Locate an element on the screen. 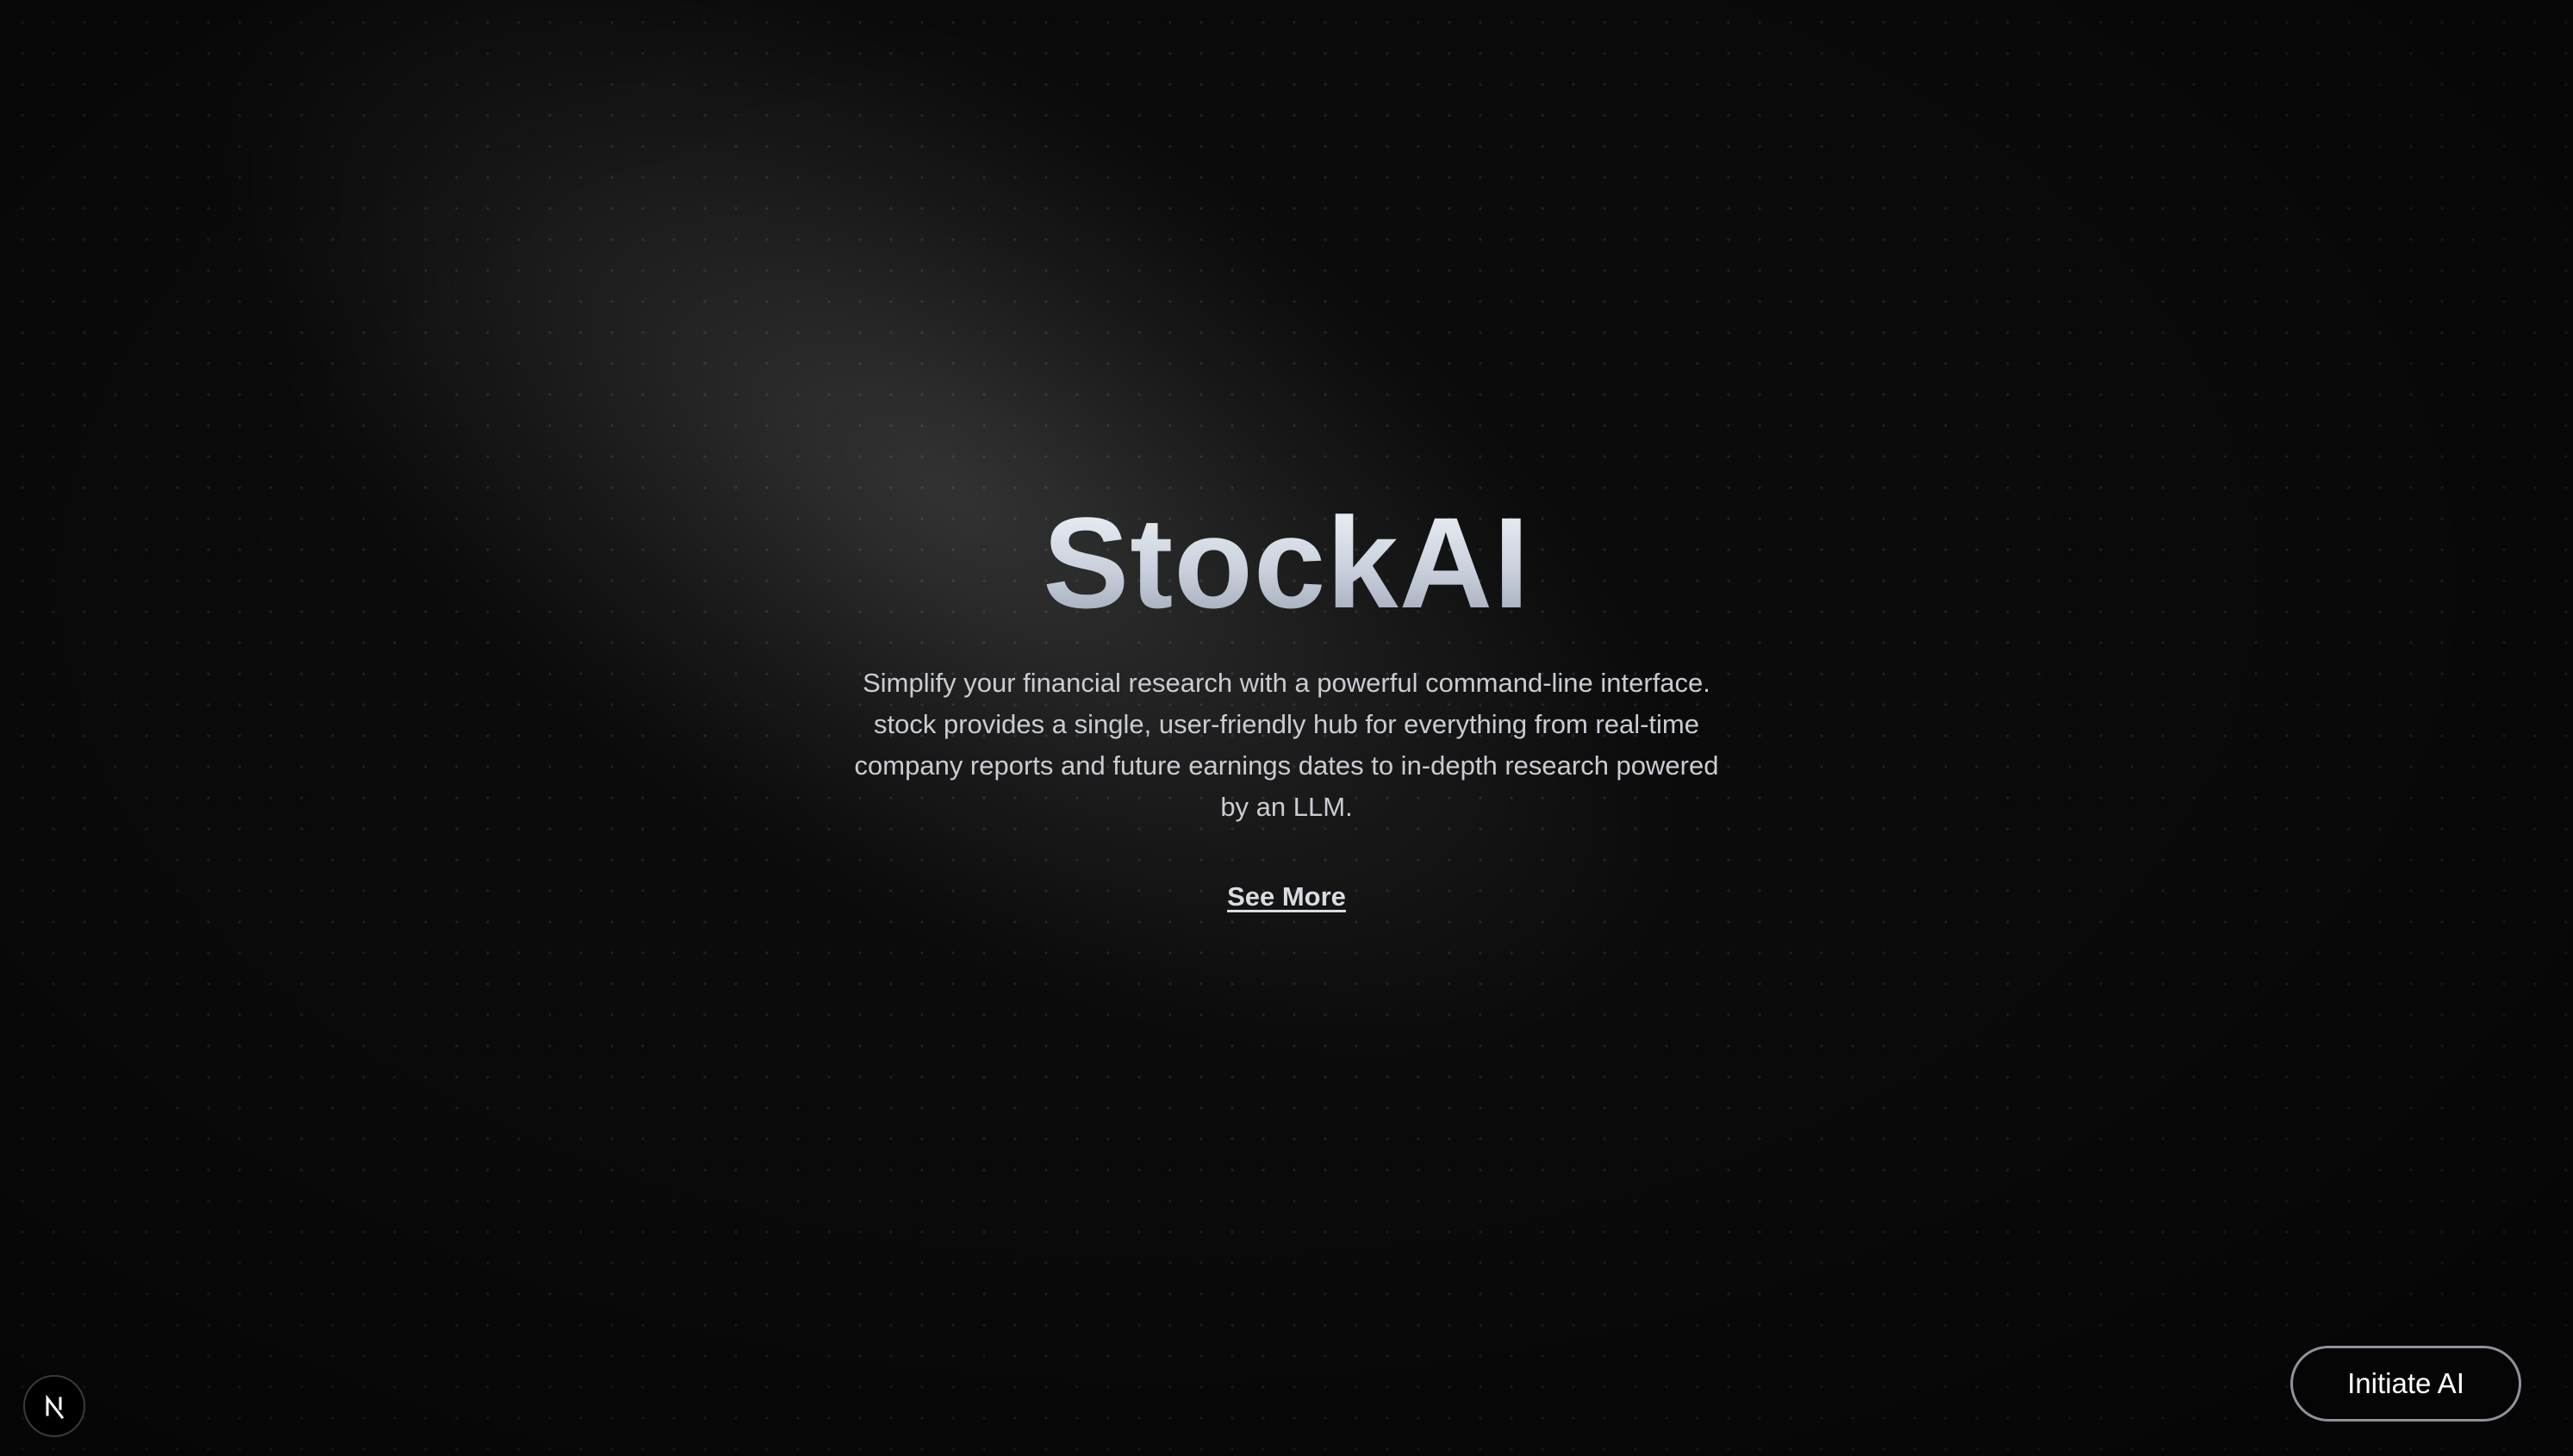 The height and width of the screenshot is (1456, 2573). nextjs-logo-icon is located at coordinates (55, 1407).